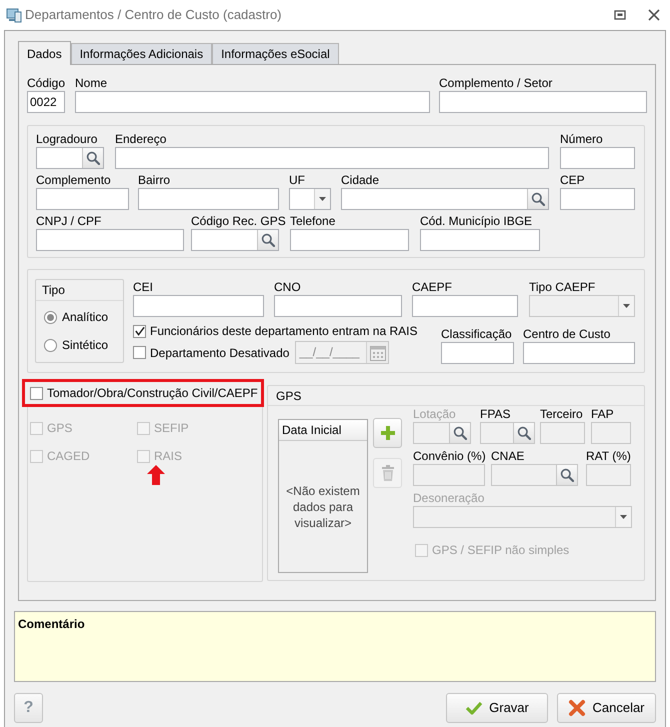 This screenshot has width=670, height=727. I want to click on cancel-button: Cancelar, so click(606, 708).